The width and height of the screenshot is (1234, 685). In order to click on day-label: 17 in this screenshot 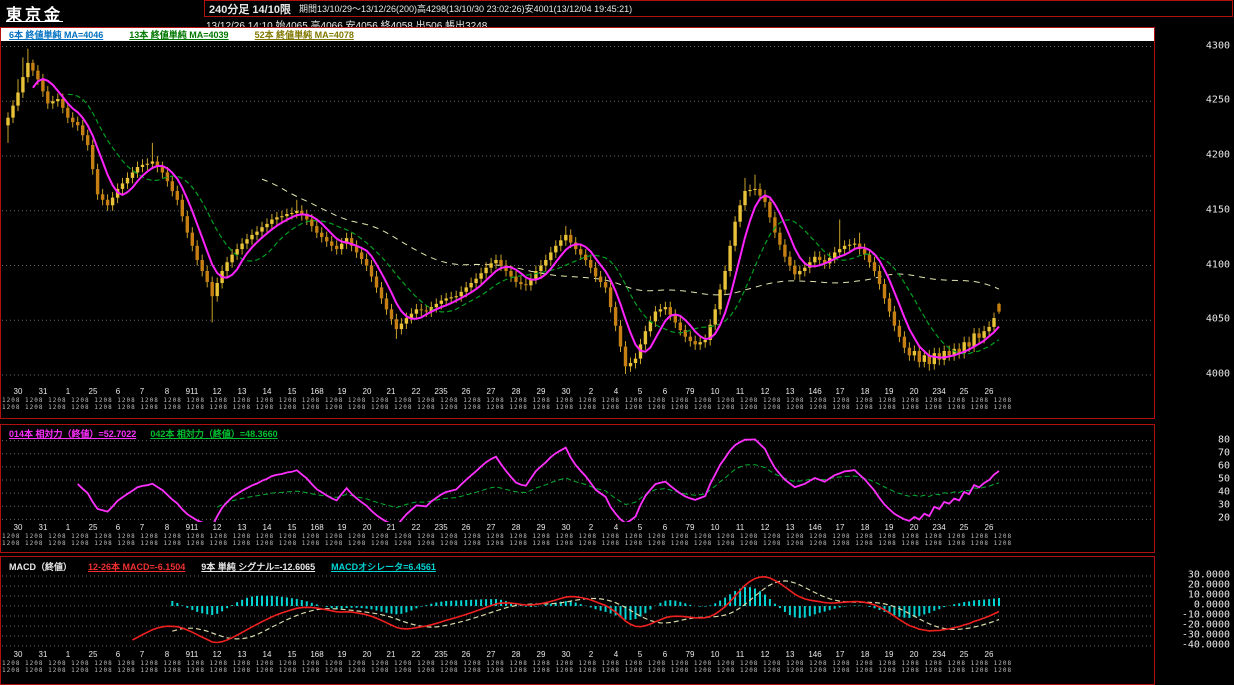, I will do `click(840, 391)`.